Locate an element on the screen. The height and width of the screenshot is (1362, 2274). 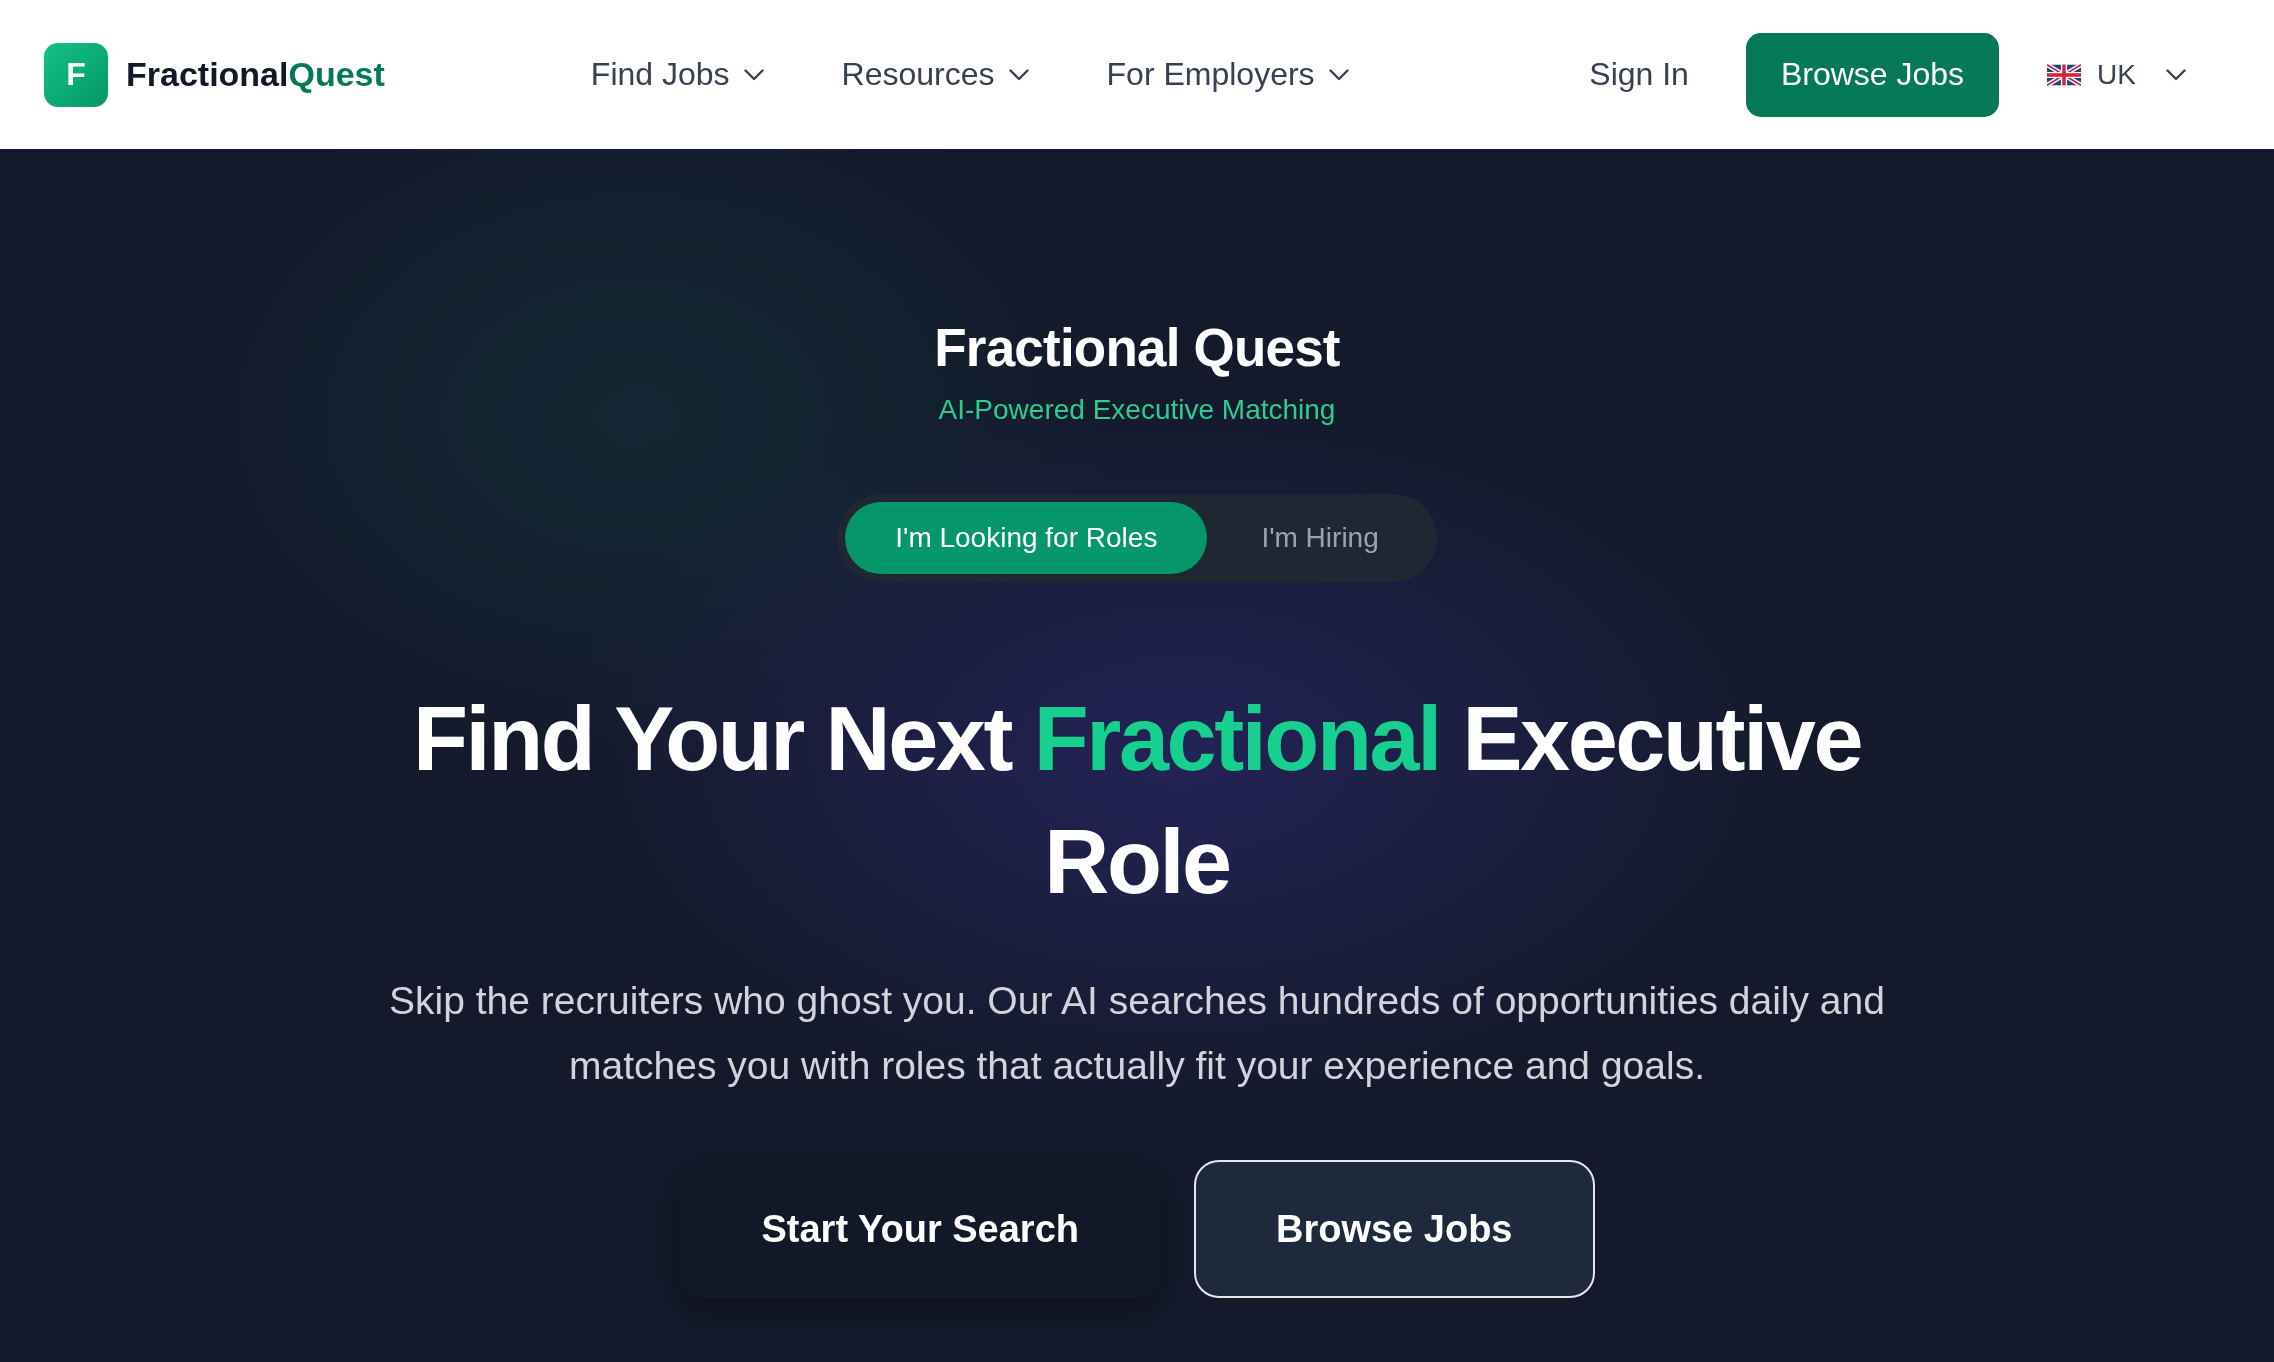
brand-name: FractionalQuest is located at coordinates (255, 74).